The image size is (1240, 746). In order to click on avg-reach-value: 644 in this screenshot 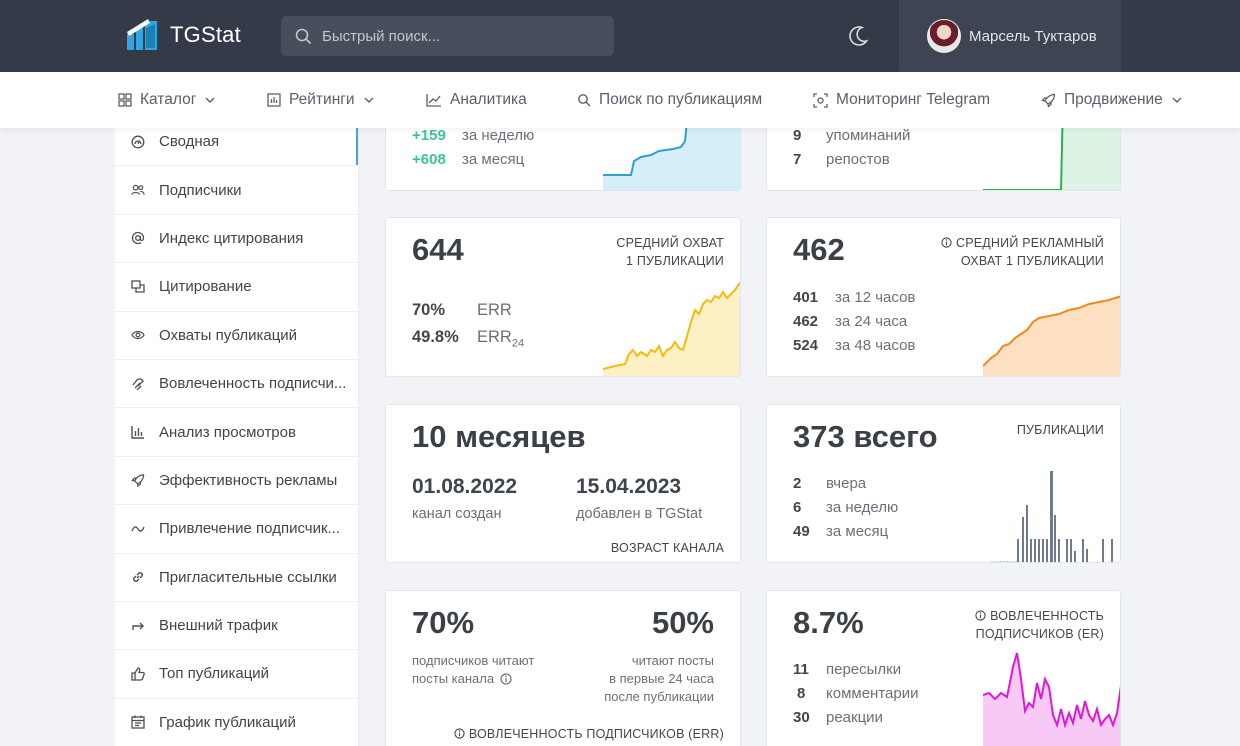, I will do `click(438, 249)`.